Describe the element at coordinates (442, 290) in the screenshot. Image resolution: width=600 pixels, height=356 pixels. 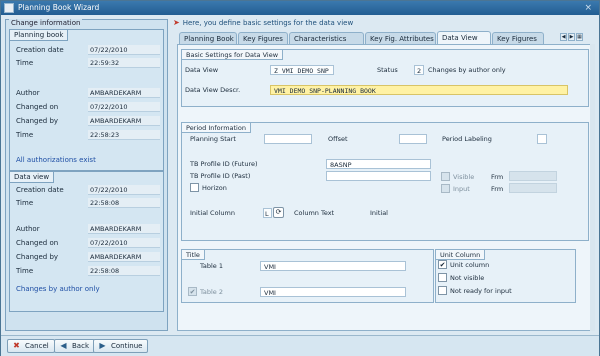
I see `not-ready-checkbox` at that location.